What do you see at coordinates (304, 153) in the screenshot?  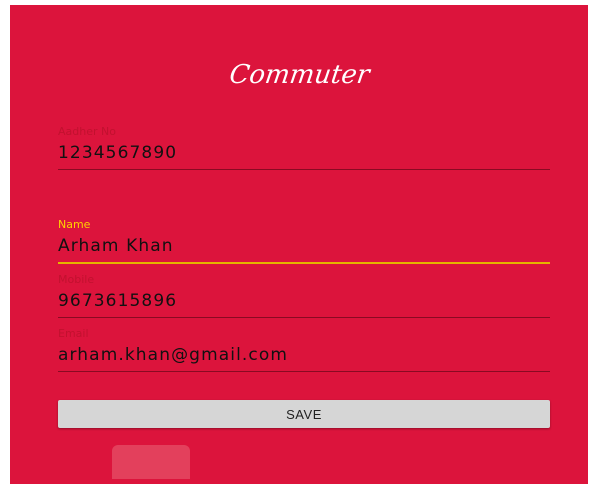 I see `aadhar-input: 1234567890` at bounding box center [304, 153].